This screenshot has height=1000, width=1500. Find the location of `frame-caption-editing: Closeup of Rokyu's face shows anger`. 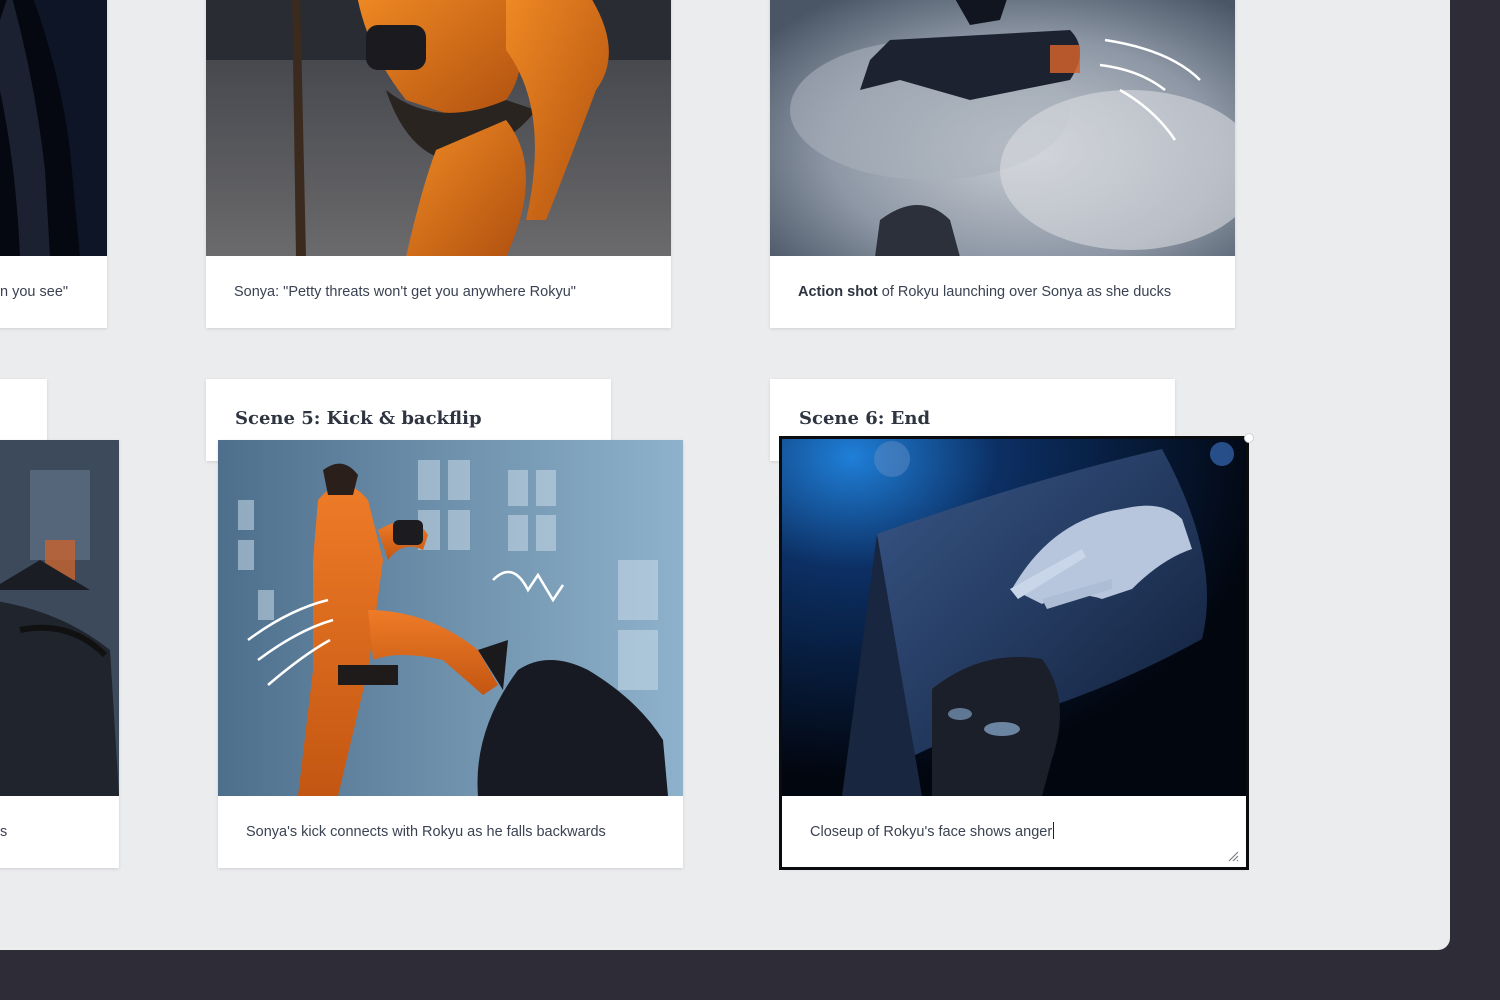

frame-caption-editing: Closeup of Rokyu's face shows anger is located at coordinates (1014, 832).